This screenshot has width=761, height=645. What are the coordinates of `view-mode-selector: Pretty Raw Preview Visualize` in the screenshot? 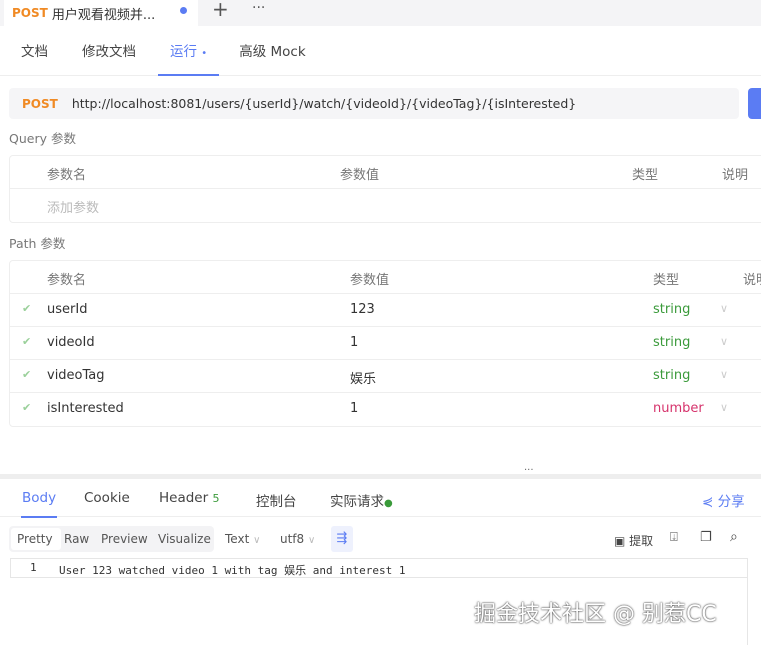 It's located at (111, 539).